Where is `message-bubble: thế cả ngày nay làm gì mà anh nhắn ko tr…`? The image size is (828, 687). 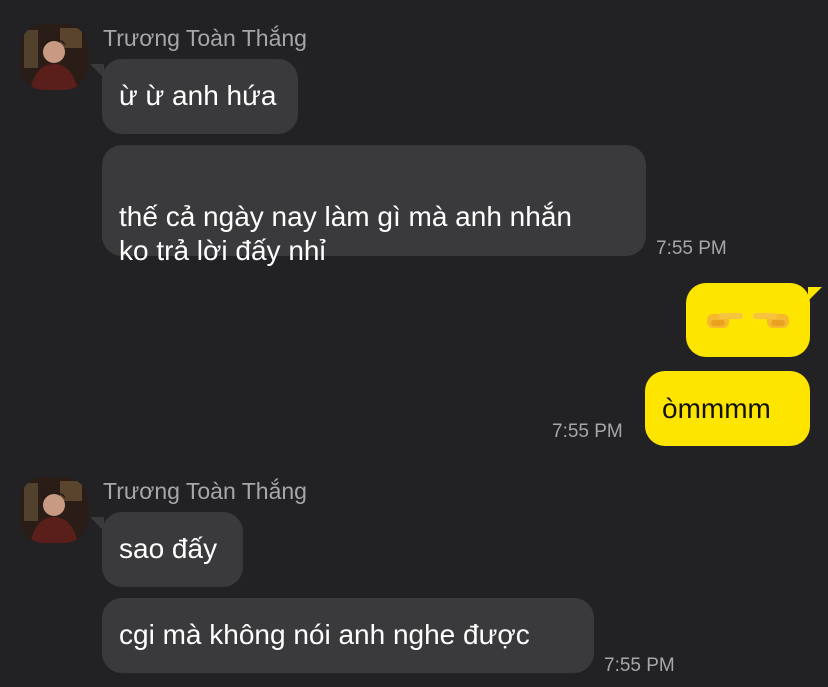
message-bubble: thế cả ngày nay làm gì mà anh nhắn ko tr… is located at coordinates (374, 205).